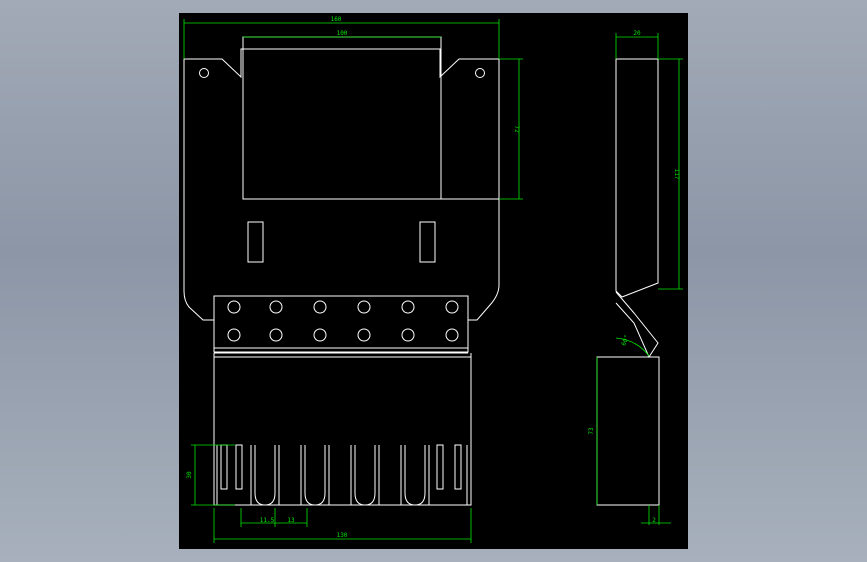  Describe the element at coordinates (291, 520) in the screenshot. I see `dim-slot-width: 13` at that location.